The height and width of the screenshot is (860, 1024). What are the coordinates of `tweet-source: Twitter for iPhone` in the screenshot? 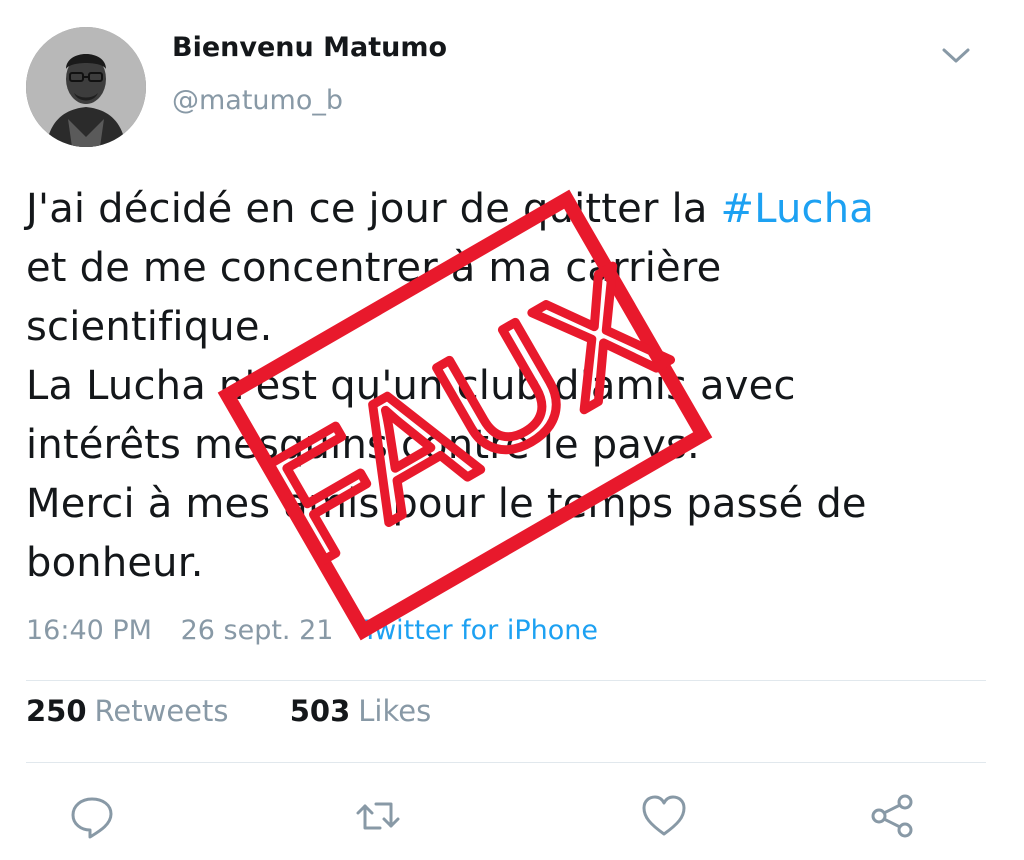 It's located at (480, 630).